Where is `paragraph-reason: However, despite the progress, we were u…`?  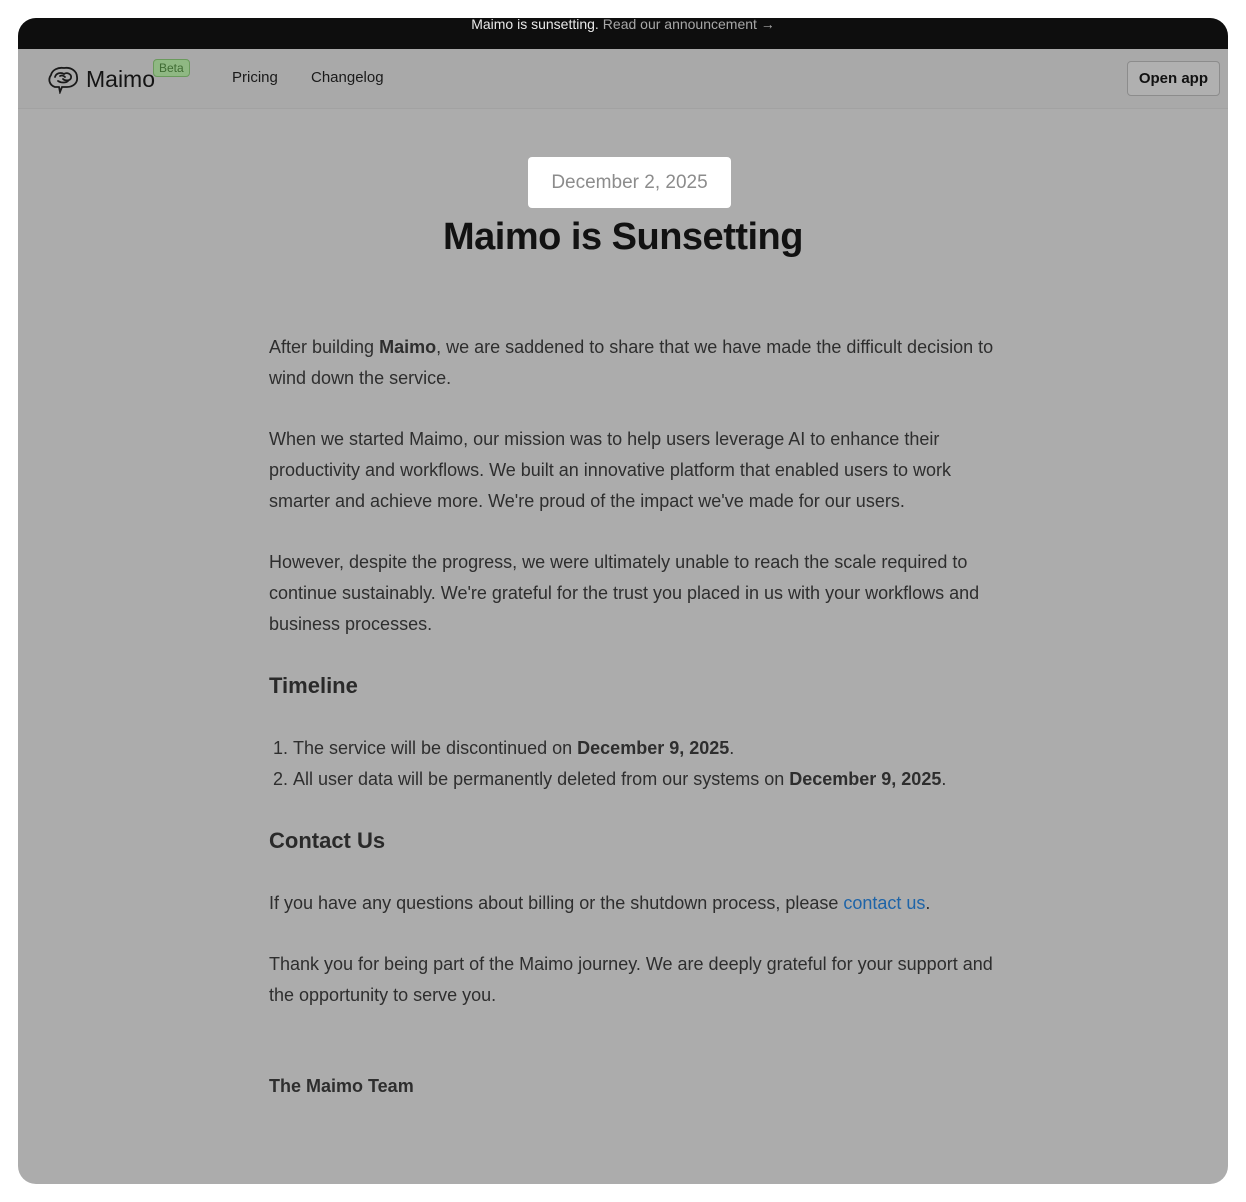
paragraph-reason: However, despite the progress, we were u… is located at coordinates (624, 593).